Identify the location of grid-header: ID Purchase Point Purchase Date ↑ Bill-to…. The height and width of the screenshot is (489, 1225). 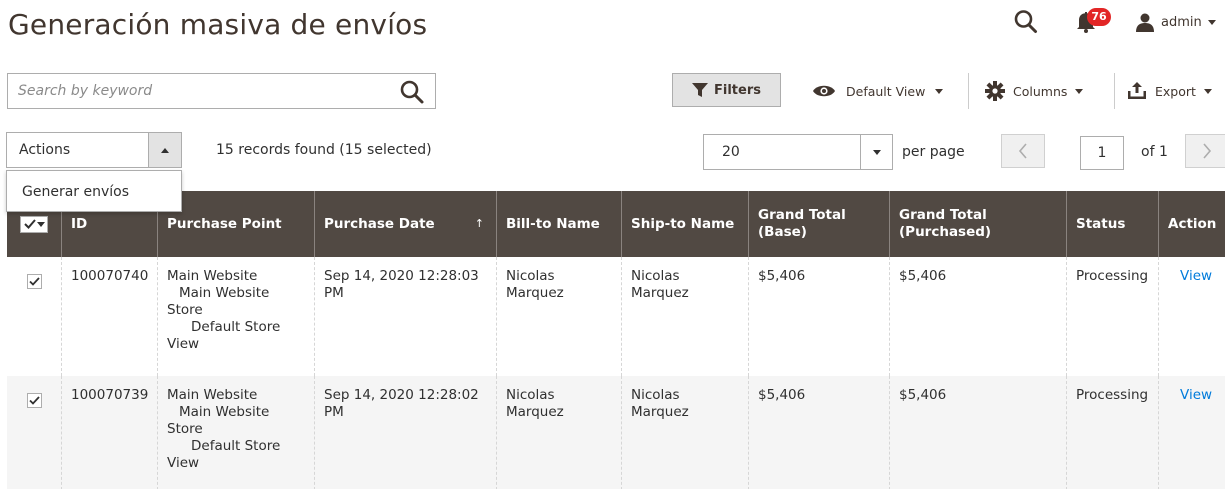
(616, 224).